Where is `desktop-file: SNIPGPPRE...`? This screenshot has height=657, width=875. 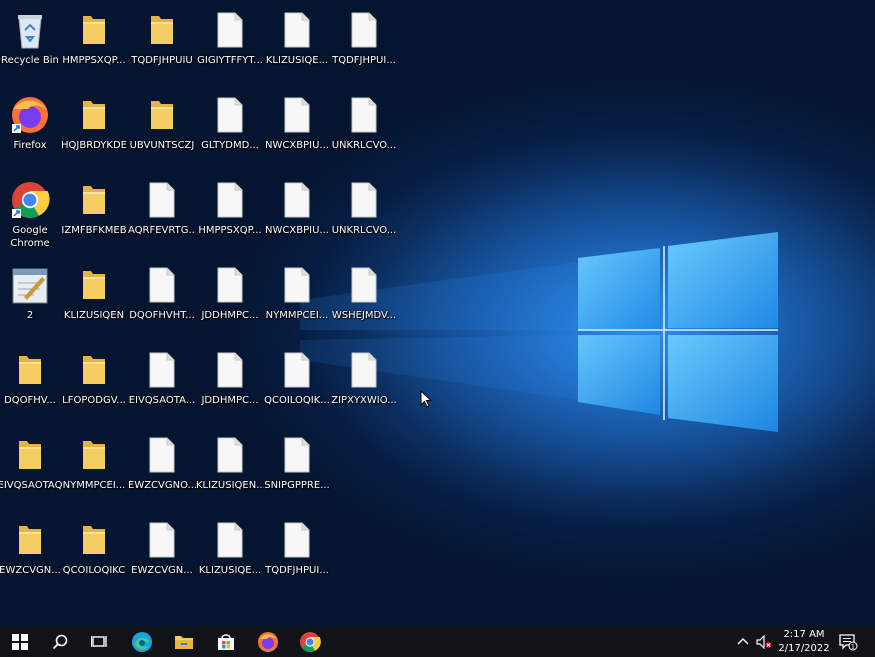 desktop-file: SNIPGPPRE... is located at coordinates (297, 470).